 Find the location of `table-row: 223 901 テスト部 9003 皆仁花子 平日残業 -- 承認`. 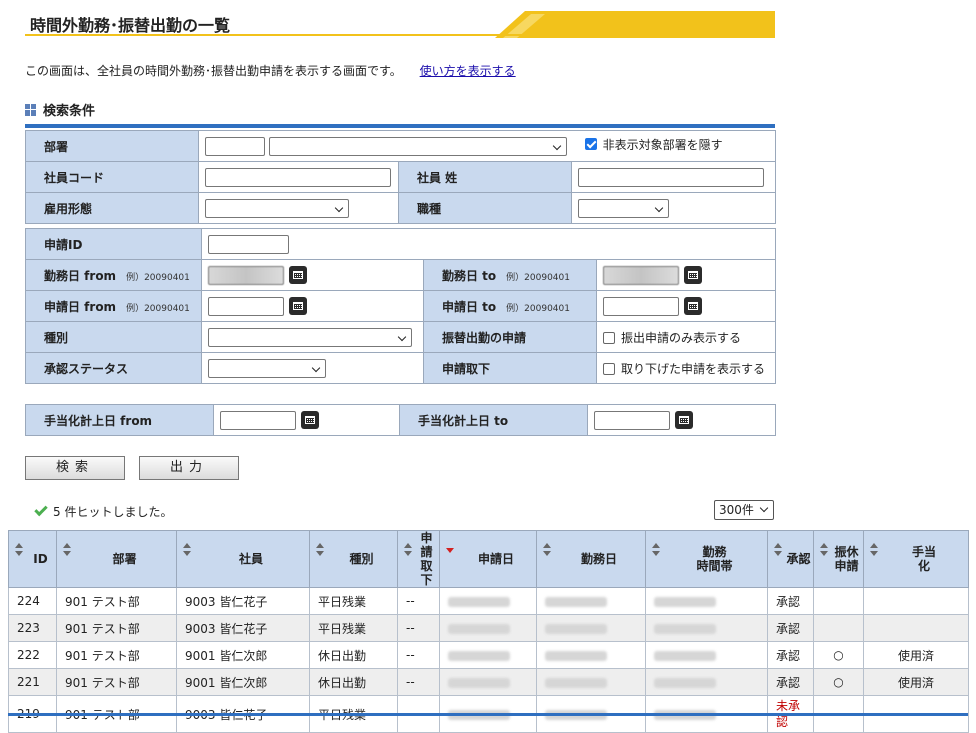

table-row: 223 901 テスト部 9003 皆仁花子 平日残業 -- 承認 is located at coordinates (488, 628).